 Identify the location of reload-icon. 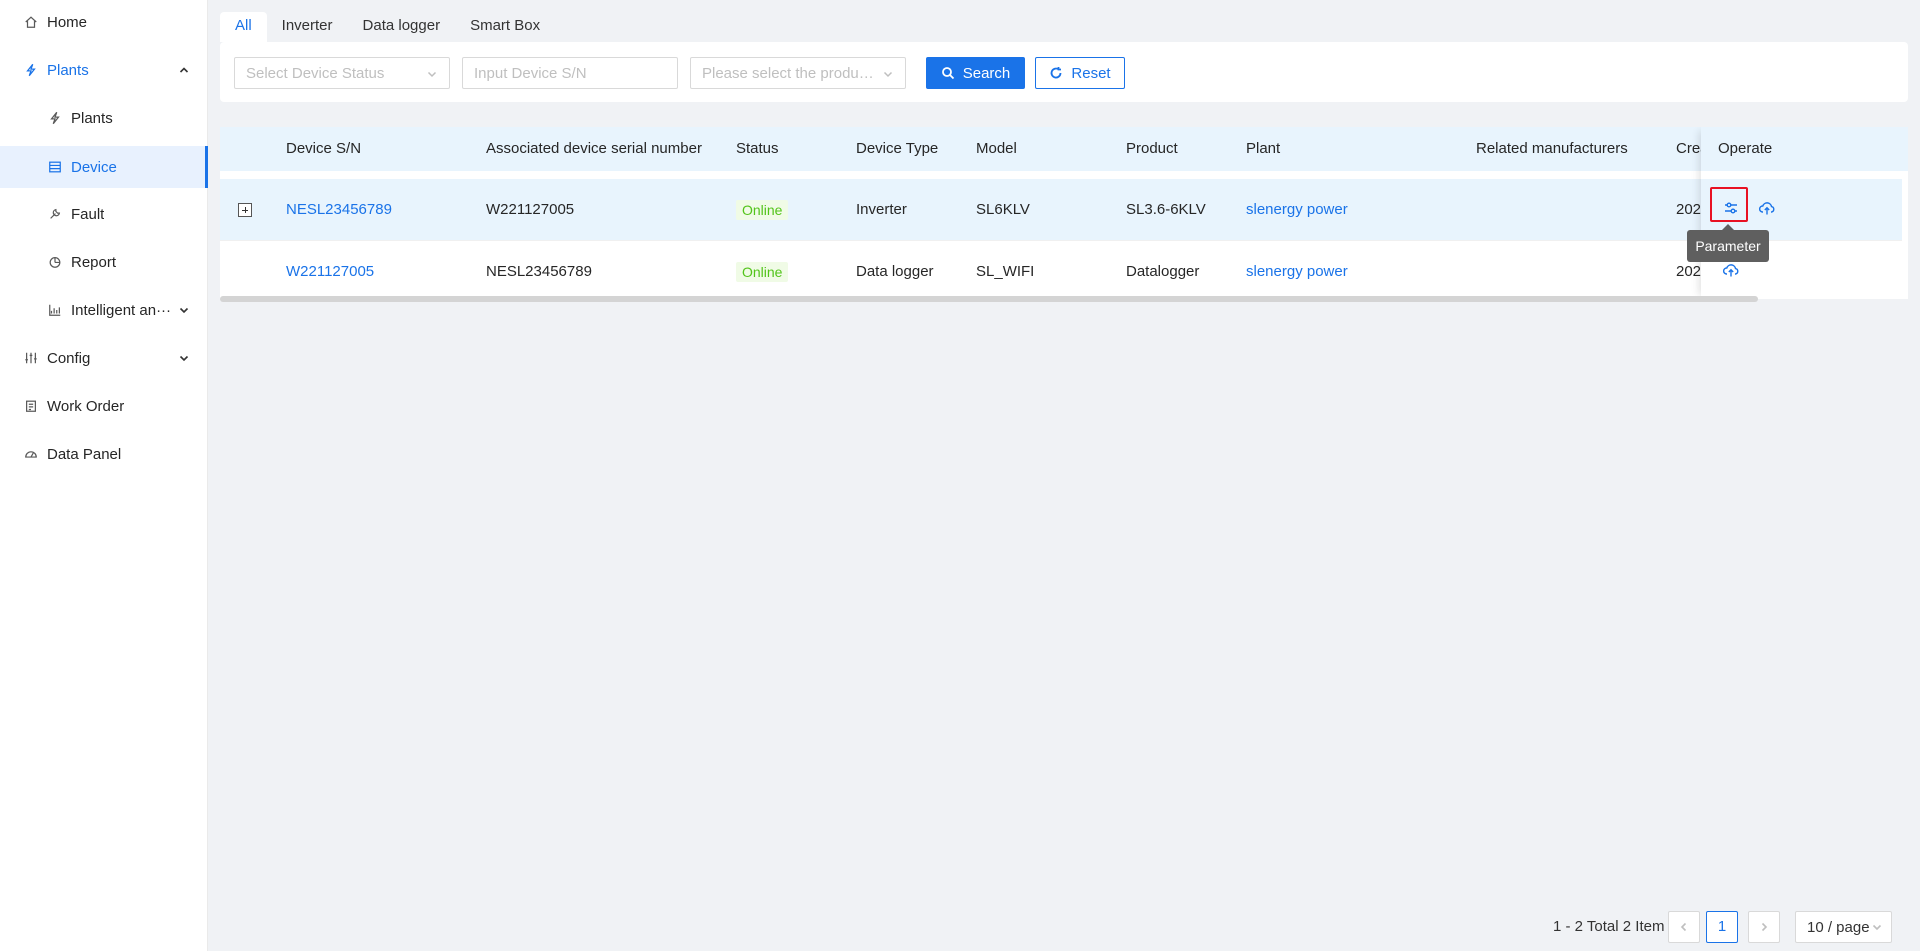
(1056, 73).